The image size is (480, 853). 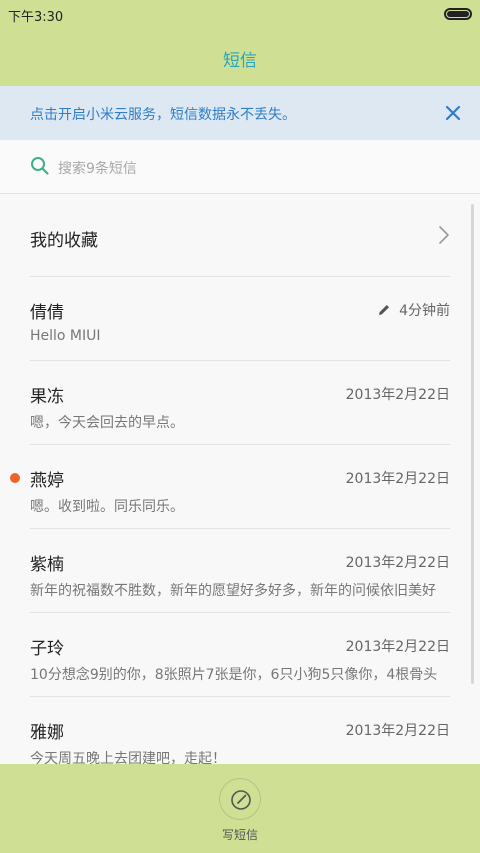 What do you see at coordinates (107, 507) in the screenshot?
I see `message-preview: 嗯。收到啦。同乐同乐。` at bounding box center [107, 507].